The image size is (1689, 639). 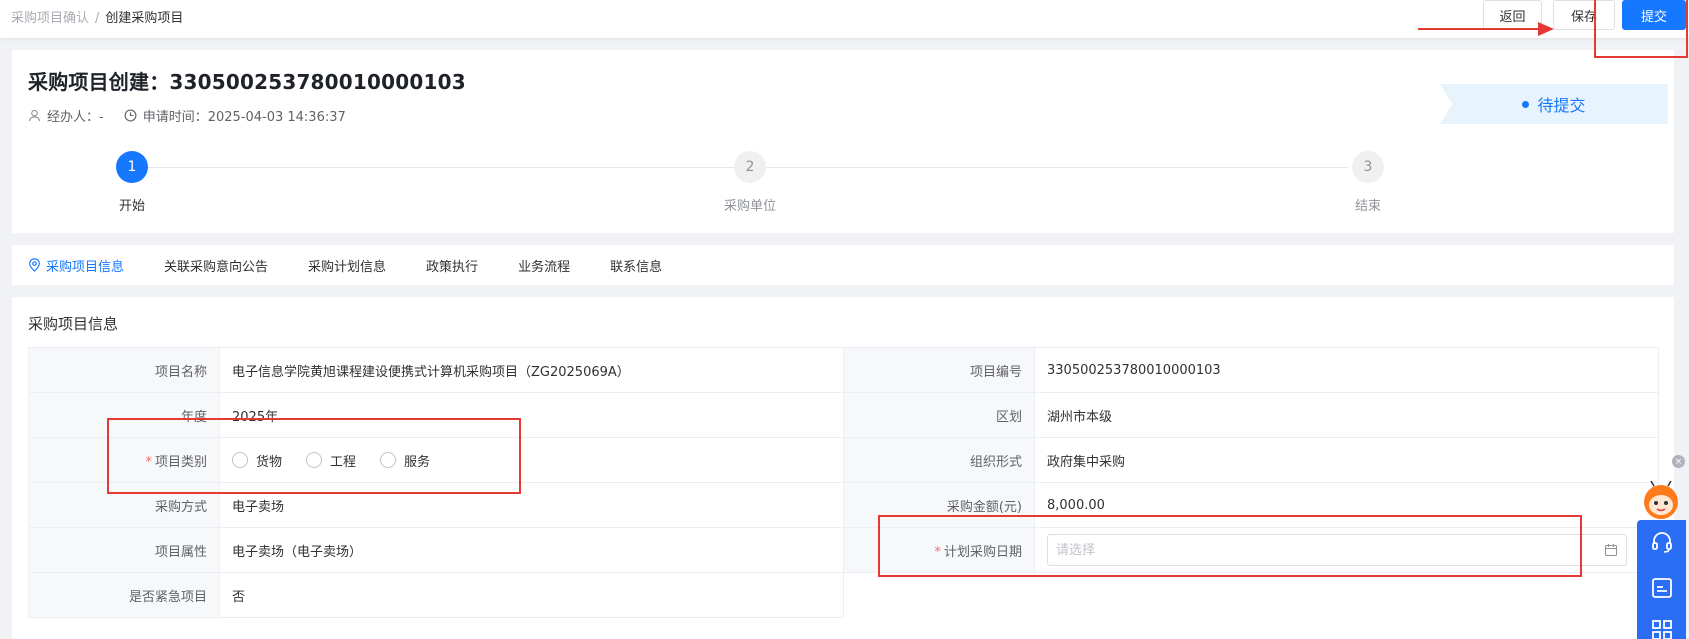 What do you see at coordinates (1561, 105) in the screenshot?
I see `status-text: 待提交` at bounding box center [1561, 105].